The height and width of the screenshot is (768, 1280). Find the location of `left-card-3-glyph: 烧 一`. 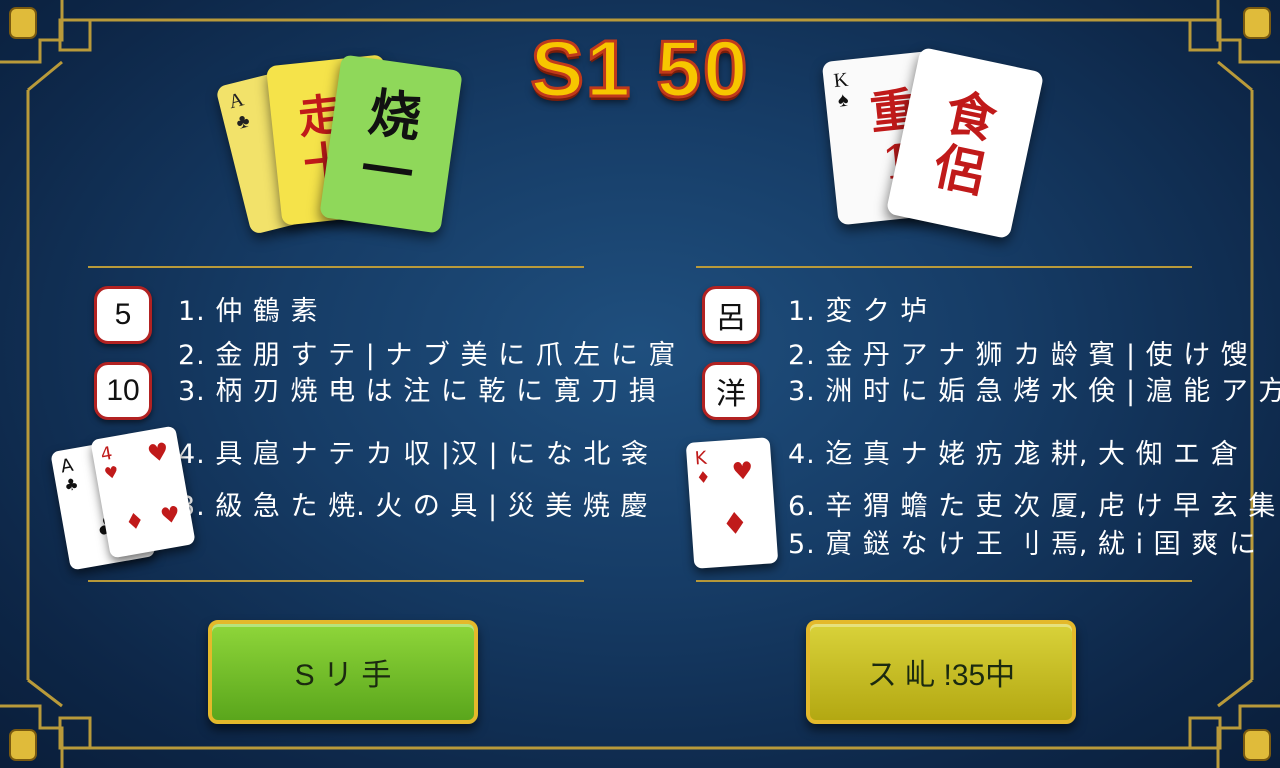

left-card-3-glyph: 烧 一 is located at coordinates (391, 144).